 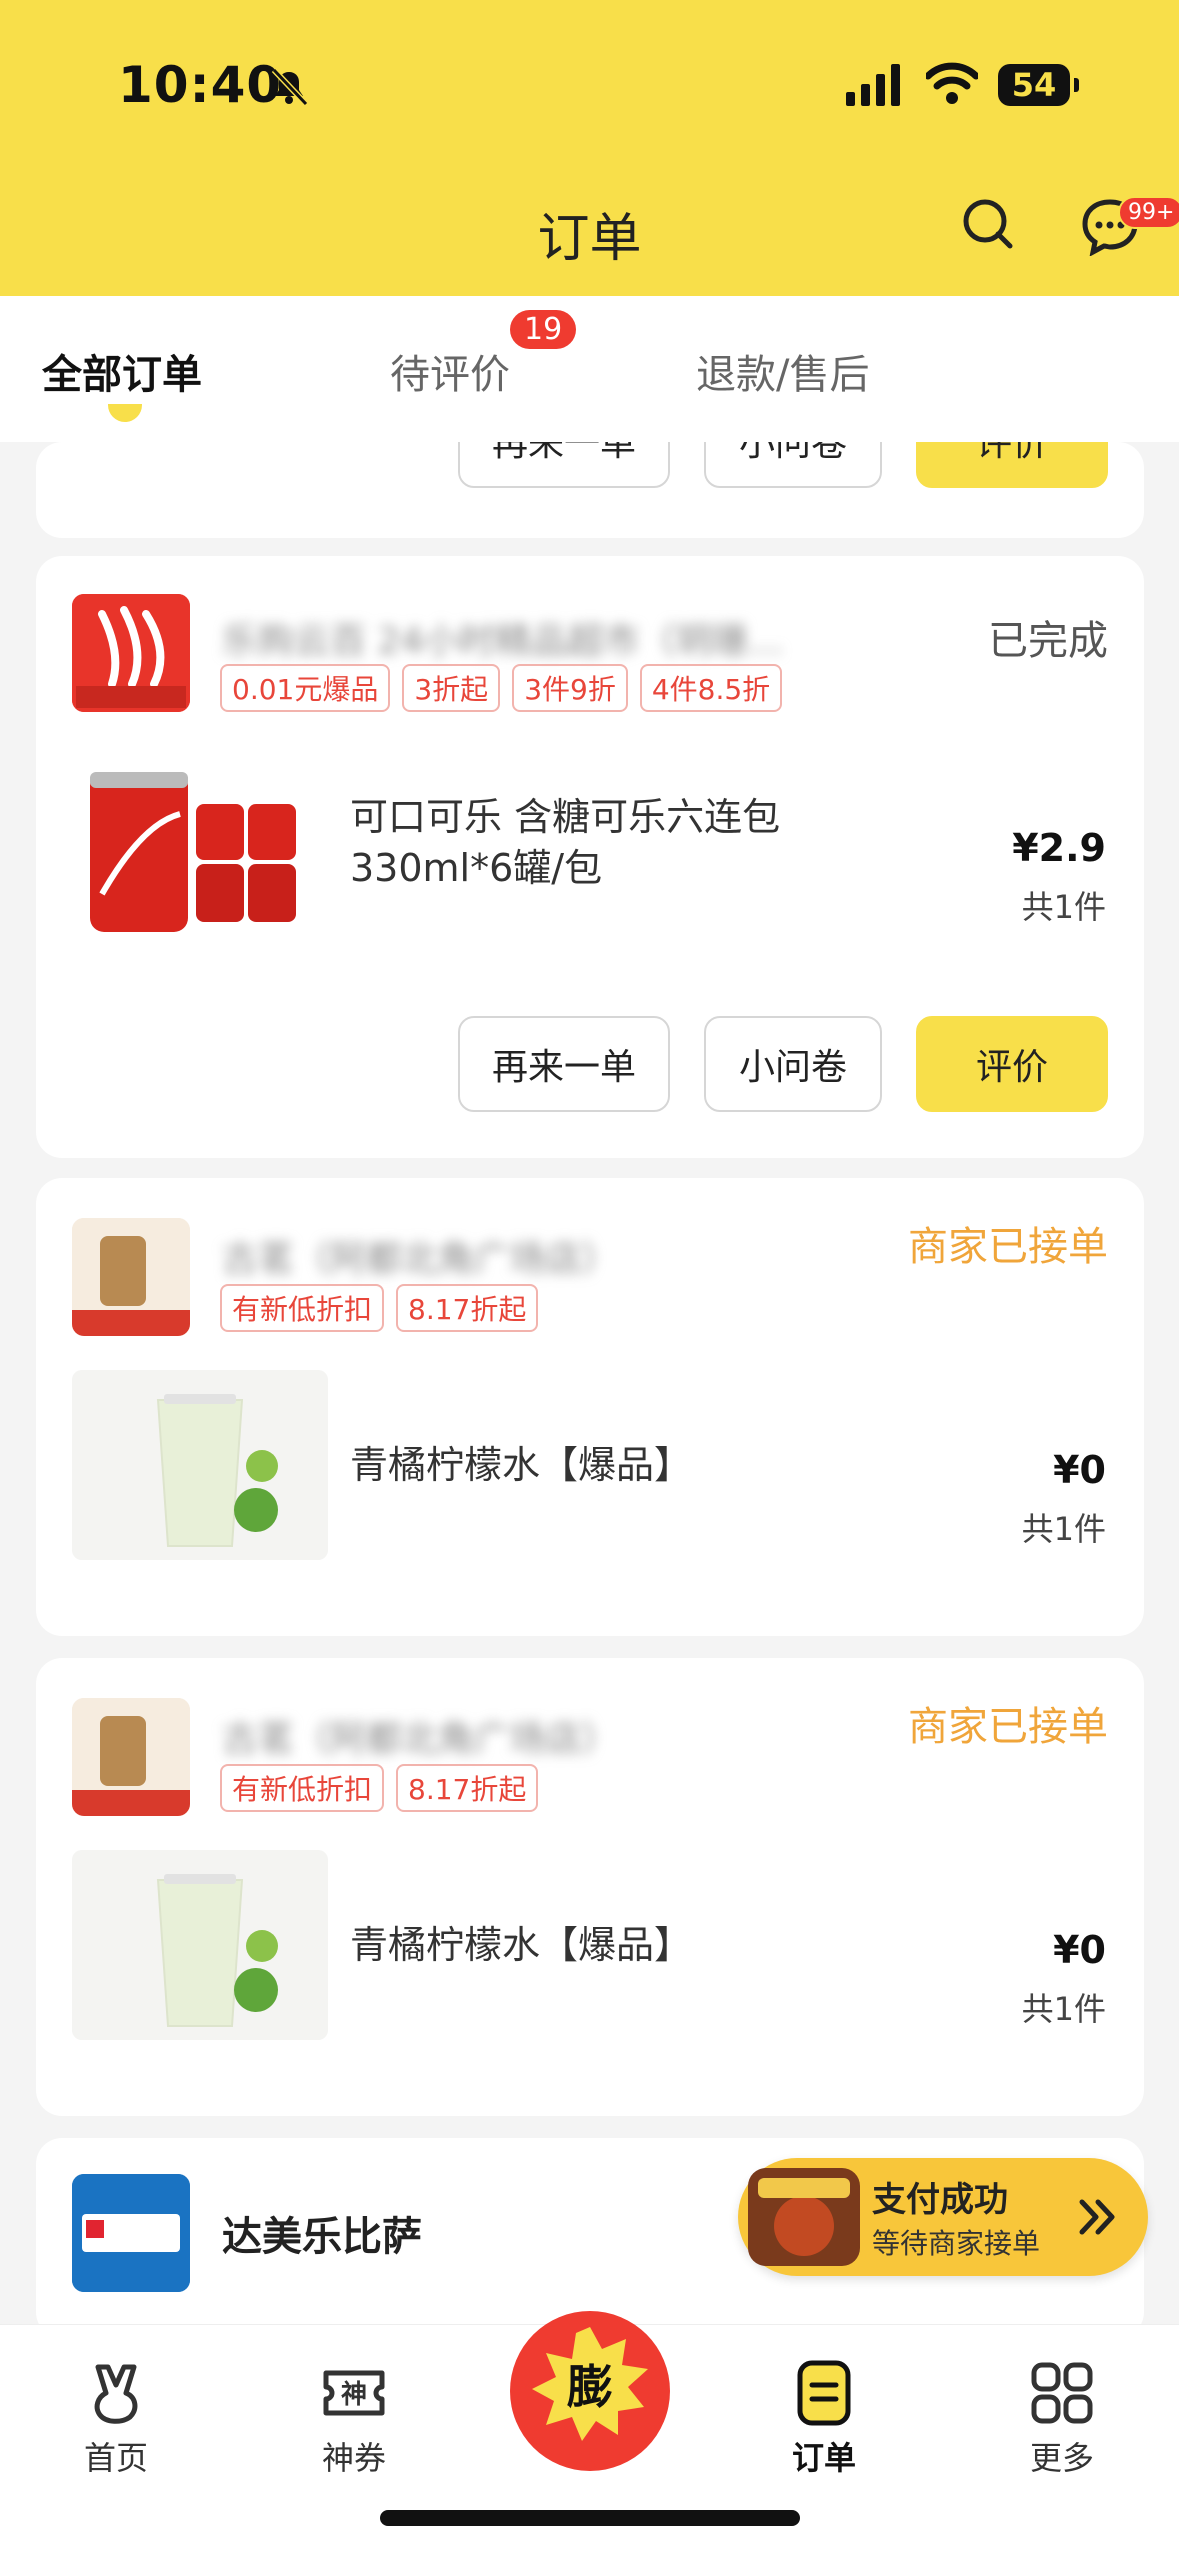 I want to click on tab-refund: 退款/售后, so click(x=782, y=371).